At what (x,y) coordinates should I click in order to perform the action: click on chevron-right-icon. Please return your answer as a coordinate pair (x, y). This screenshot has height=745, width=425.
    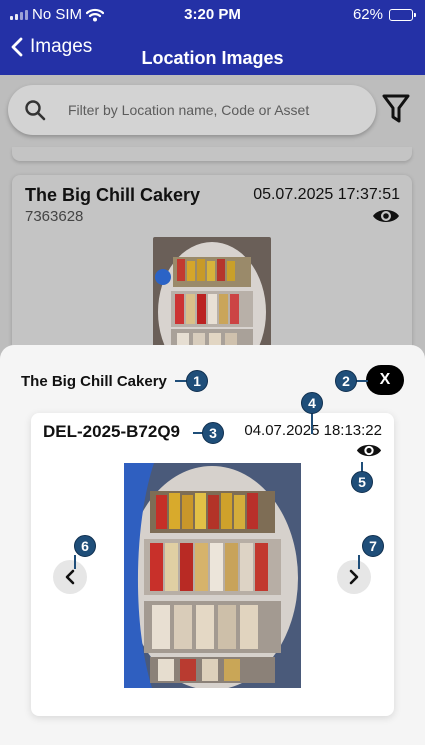
    Looking at the image, I should click on (354, 577).